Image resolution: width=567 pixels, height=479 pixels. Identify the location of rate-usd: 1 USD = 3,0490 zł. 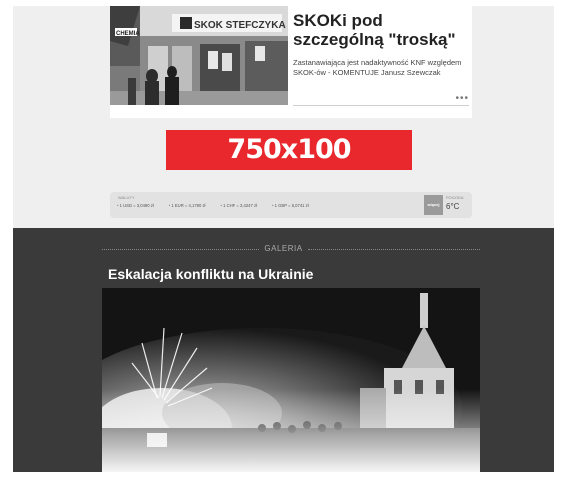
(135, 206).